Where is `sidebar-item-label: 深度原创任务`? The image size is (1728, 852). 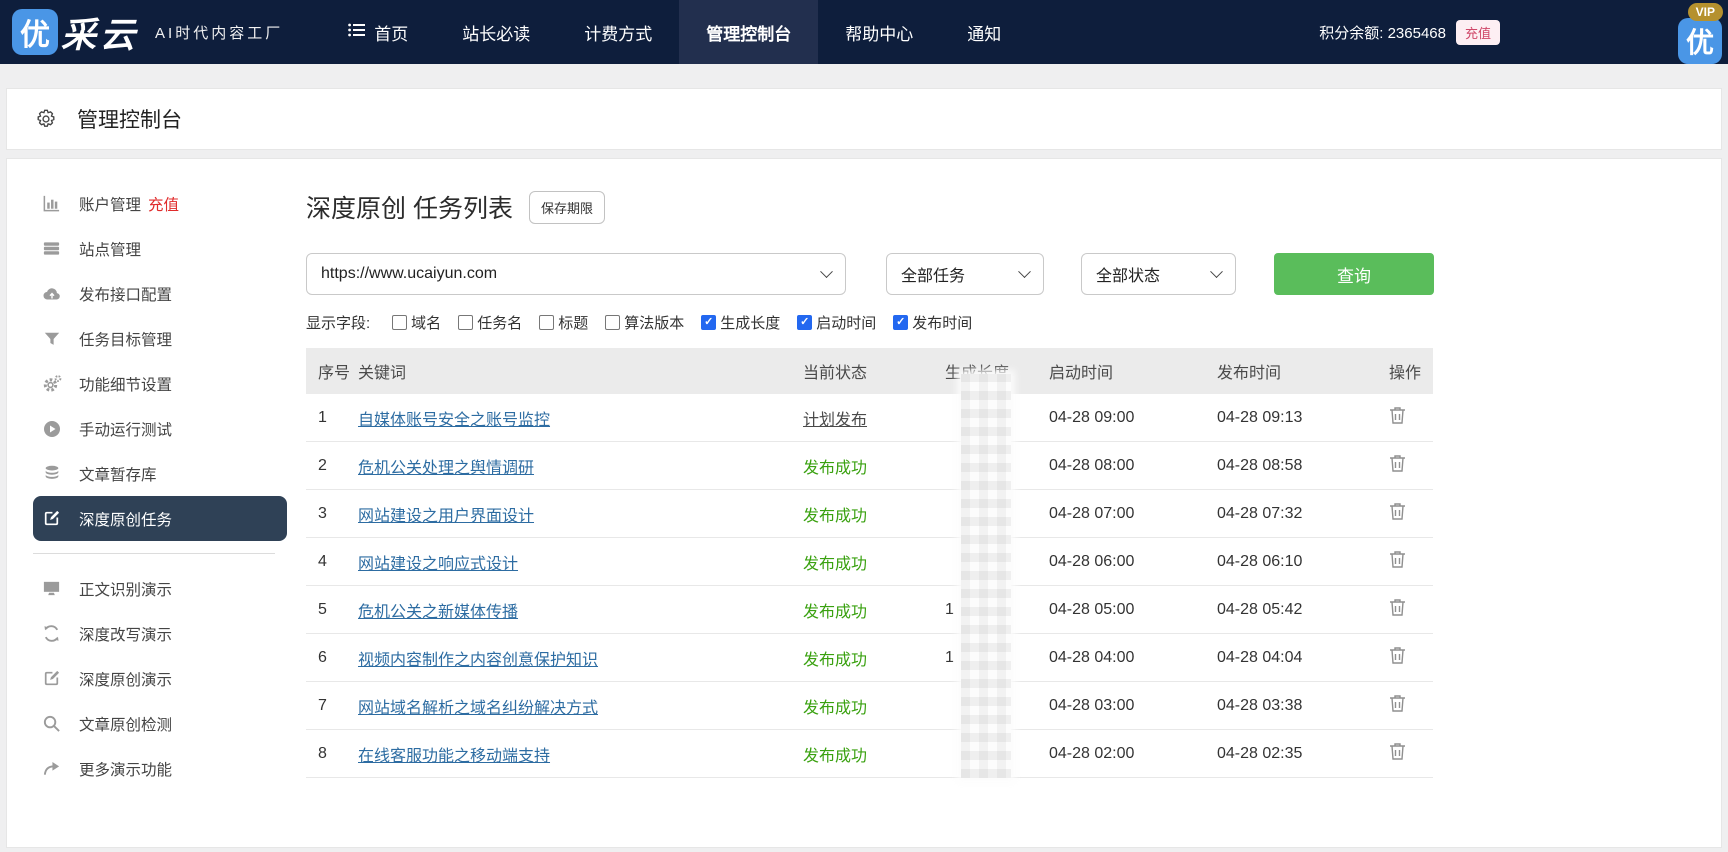
sidebar-item-label: 深度原创任务 is located at coordinates (126, 520).